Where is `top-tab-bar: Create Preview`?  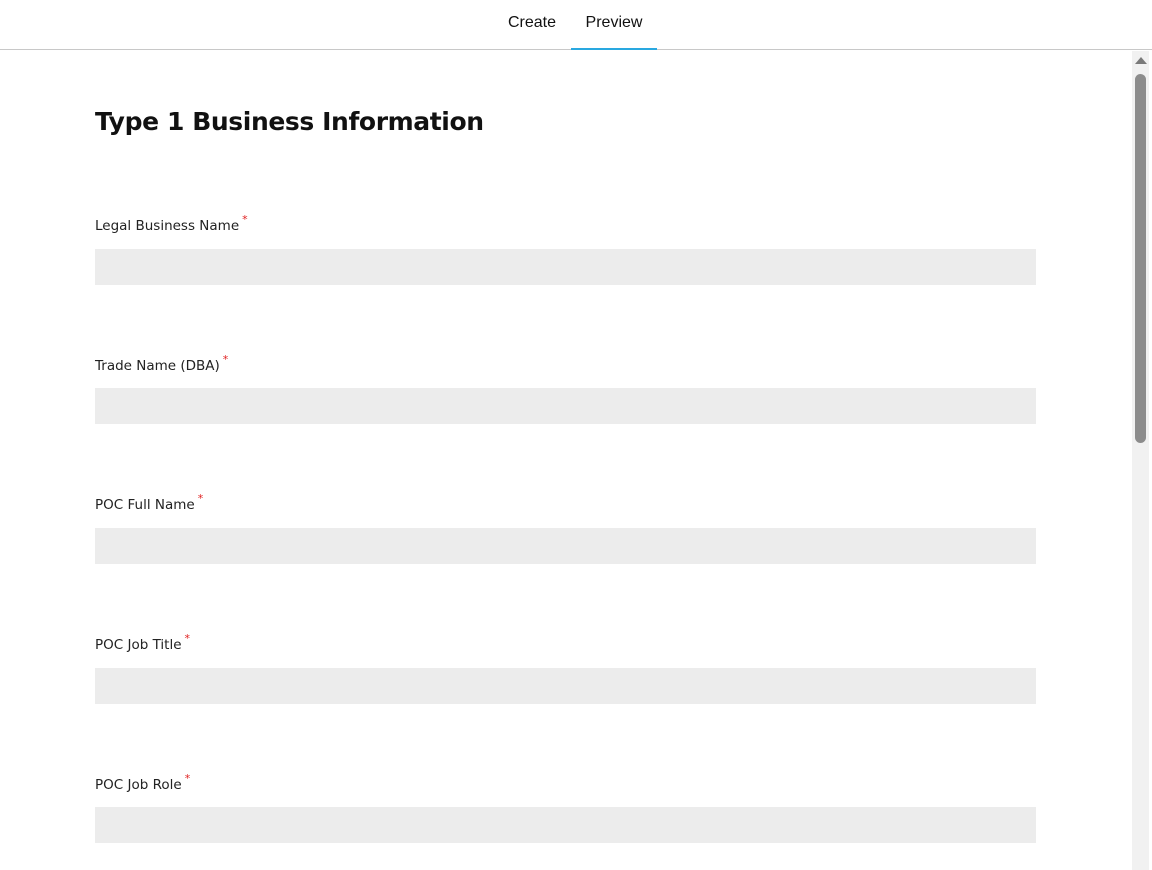 top-tab-bar: Create Preview is located at coordinates (576, 25).